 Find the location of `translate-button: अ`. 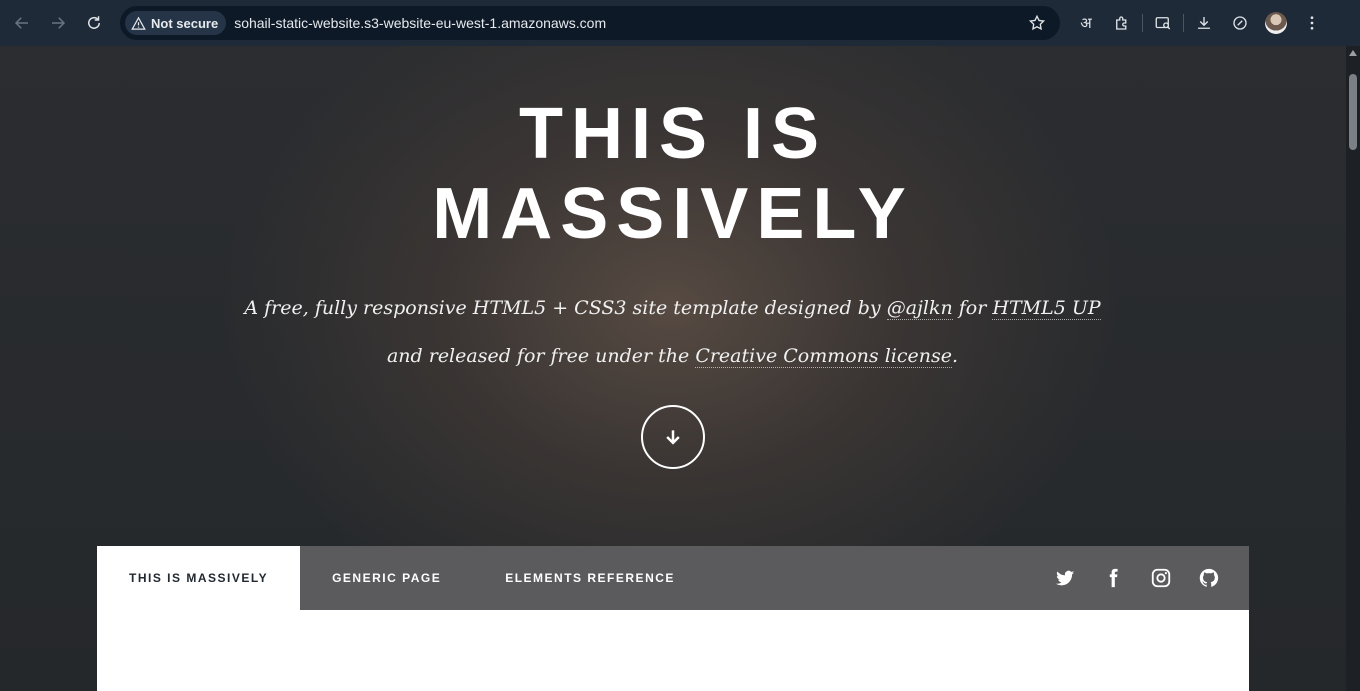

translate-button: अ is located at coordinates (1086, 23).